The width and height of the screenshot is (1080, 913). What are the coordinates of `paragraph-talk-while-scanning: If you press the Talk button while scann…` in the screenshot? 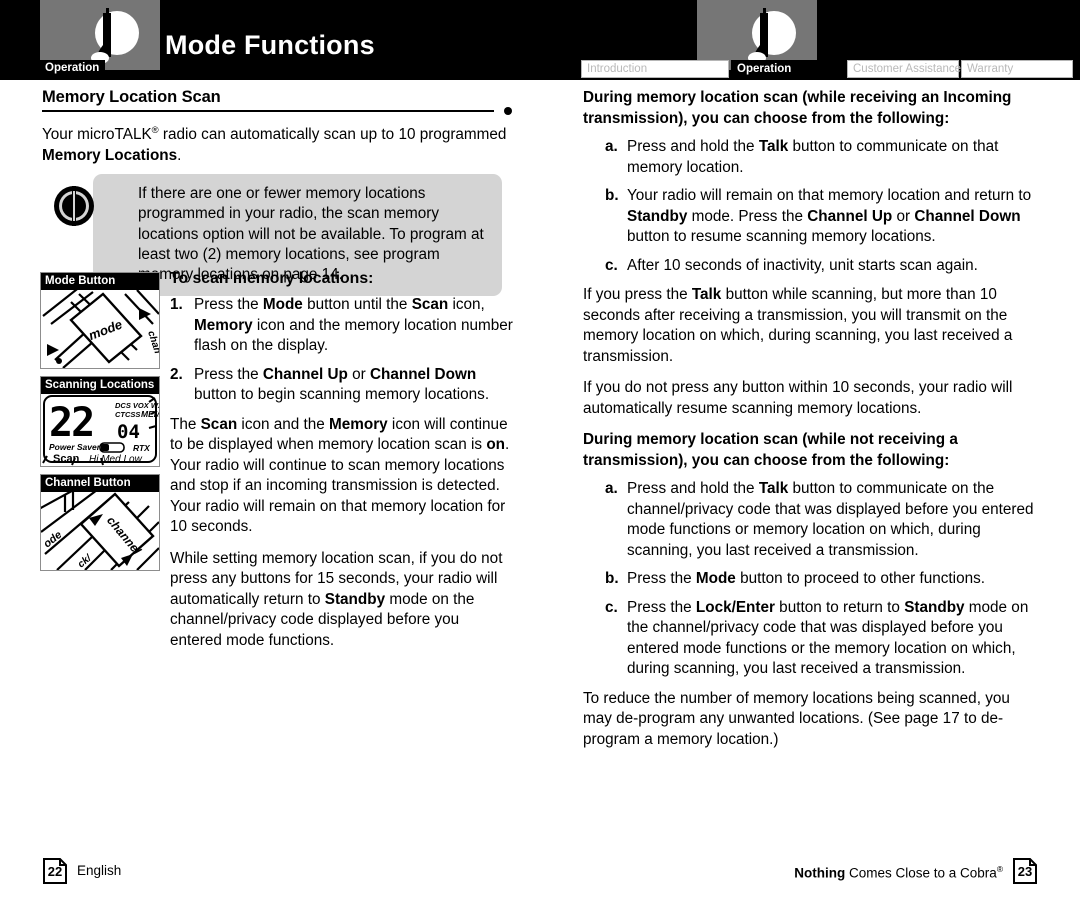 It's located at (798, 325).